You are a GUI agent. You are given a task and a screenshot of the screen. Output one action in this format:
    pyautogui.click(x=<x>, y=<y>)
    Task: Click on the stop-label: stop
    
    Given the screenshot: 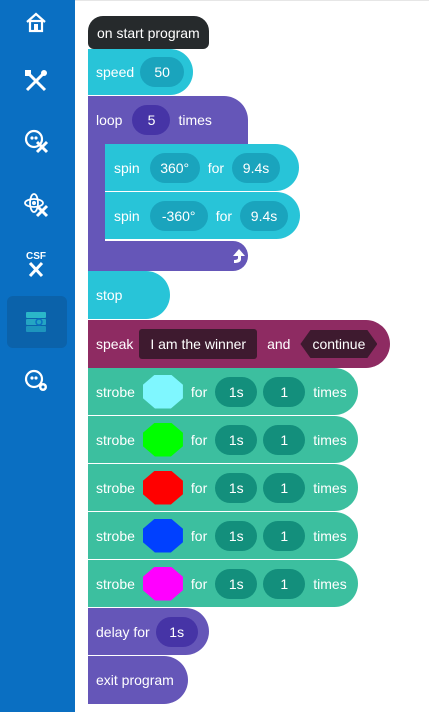 What is the action you would take?
    pyautogui.click(x=109, y=295)
    